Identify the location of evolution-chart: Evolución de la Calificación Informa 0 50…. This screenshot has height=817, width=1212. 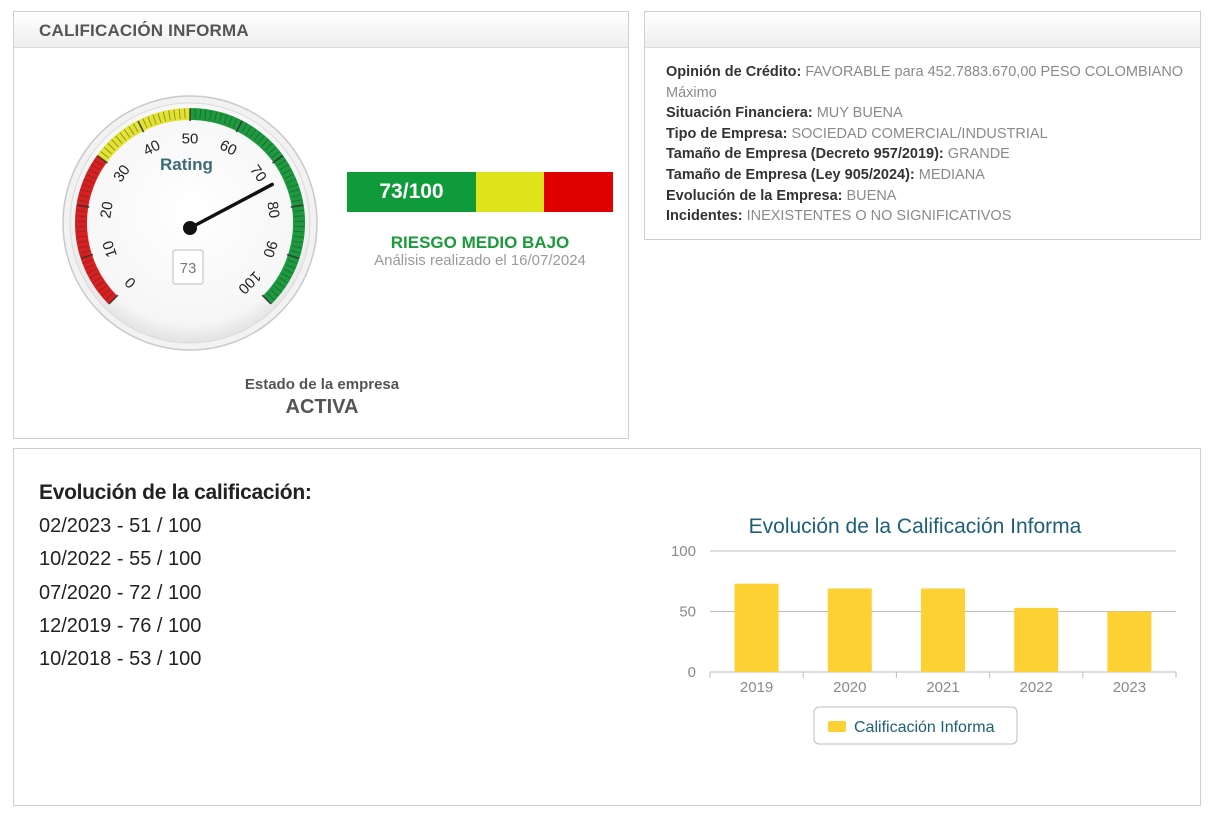
(924, 630).